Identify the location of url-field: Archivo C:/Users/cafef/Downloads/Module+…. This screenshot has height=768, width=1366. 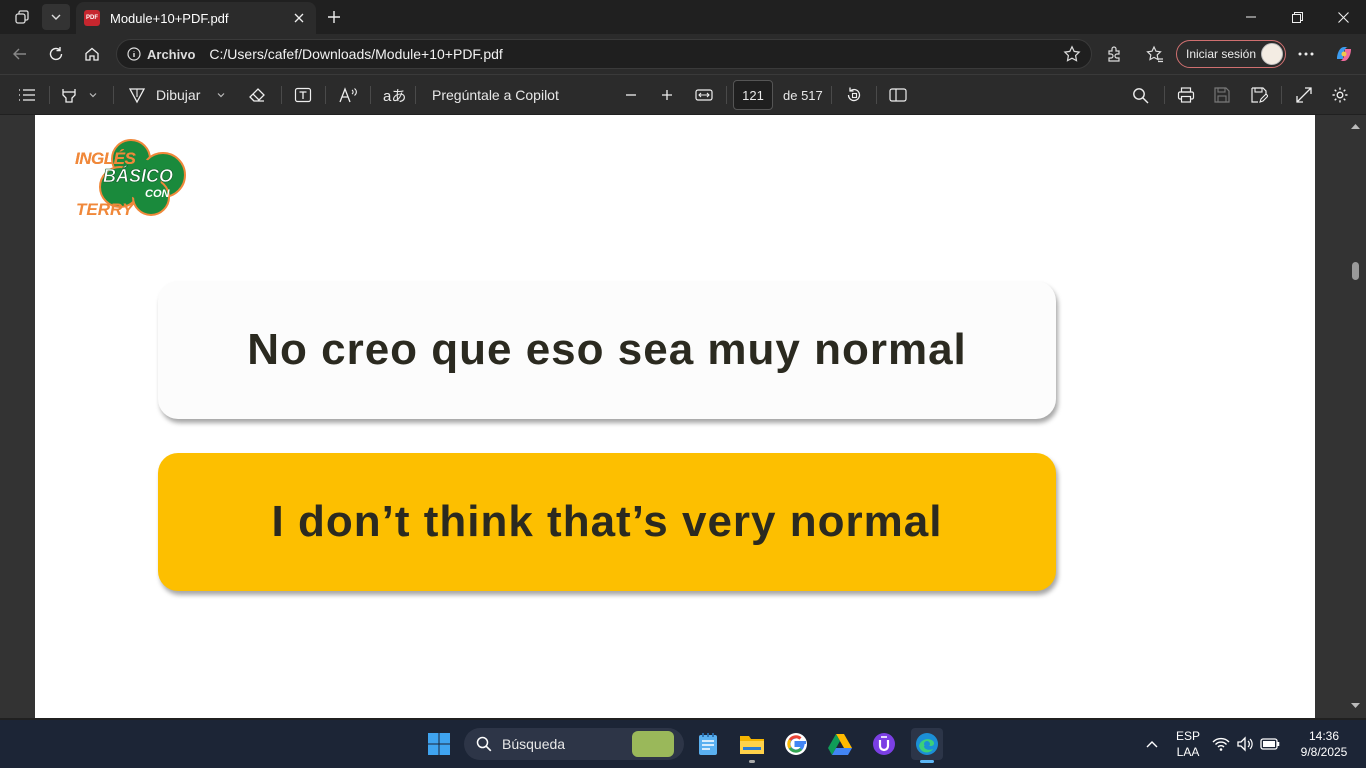
(604, 54).